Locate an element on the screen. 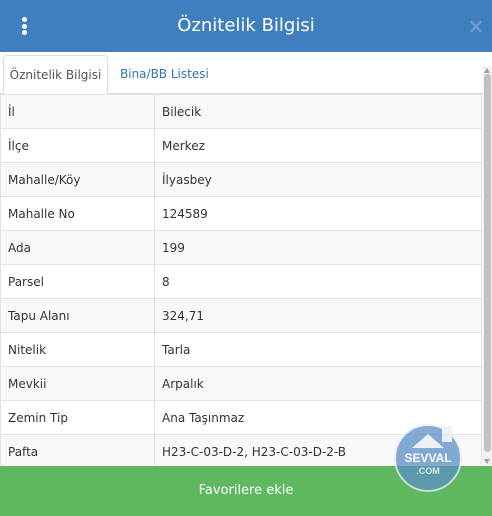  table-row: Mevkii Arpalık is located at coordinates (241, 383).